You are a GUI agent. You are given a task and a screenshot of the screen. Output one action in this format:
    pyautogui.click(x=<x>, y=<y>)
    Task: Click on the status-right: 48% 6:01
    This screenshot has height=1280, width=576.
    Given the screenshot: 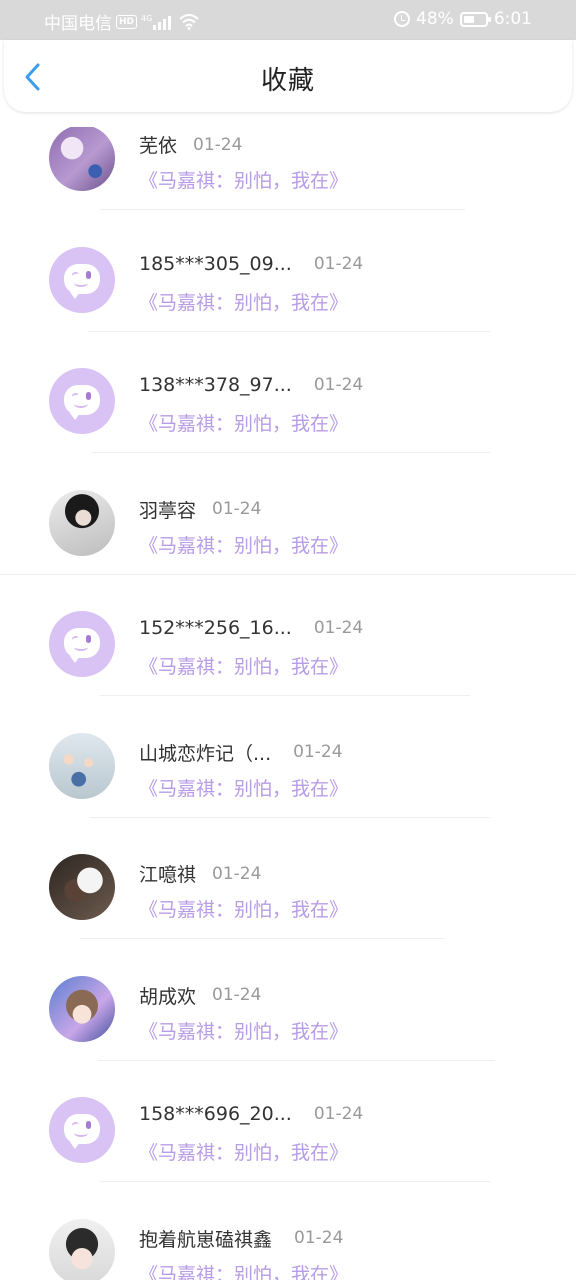 What is the action you would take?
    pyautogui.click(x=463, y=19)
    